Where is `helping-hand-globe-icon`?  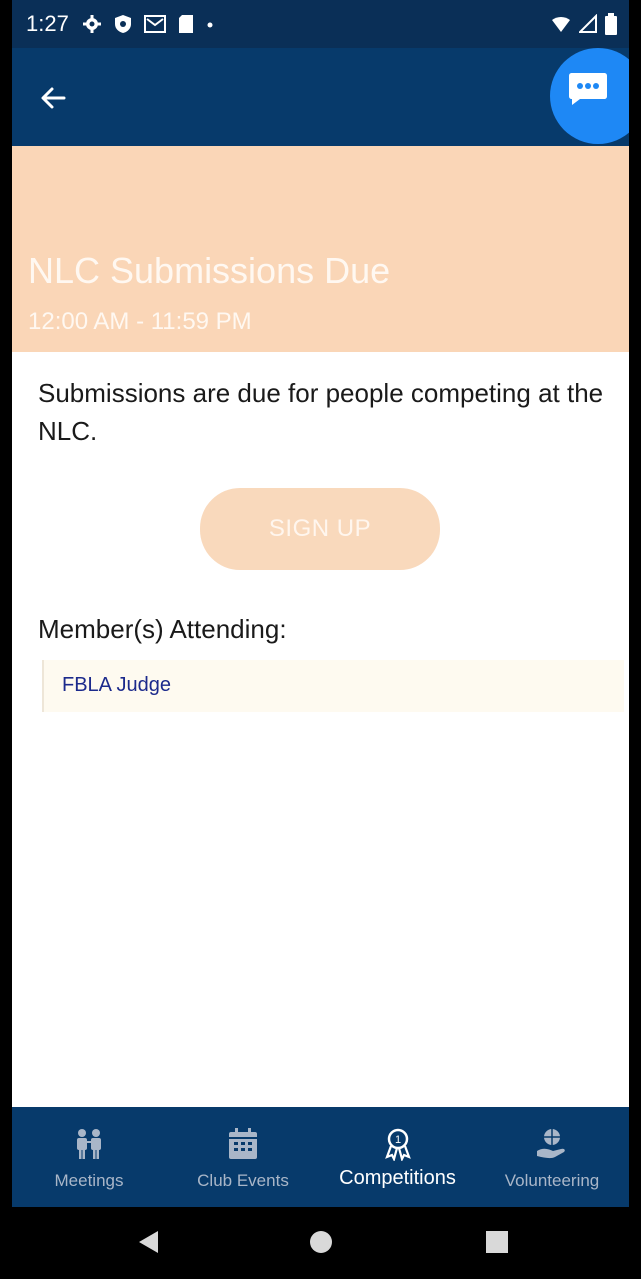
helping-hand-globe-icon is located at coordinates (551, 1144).